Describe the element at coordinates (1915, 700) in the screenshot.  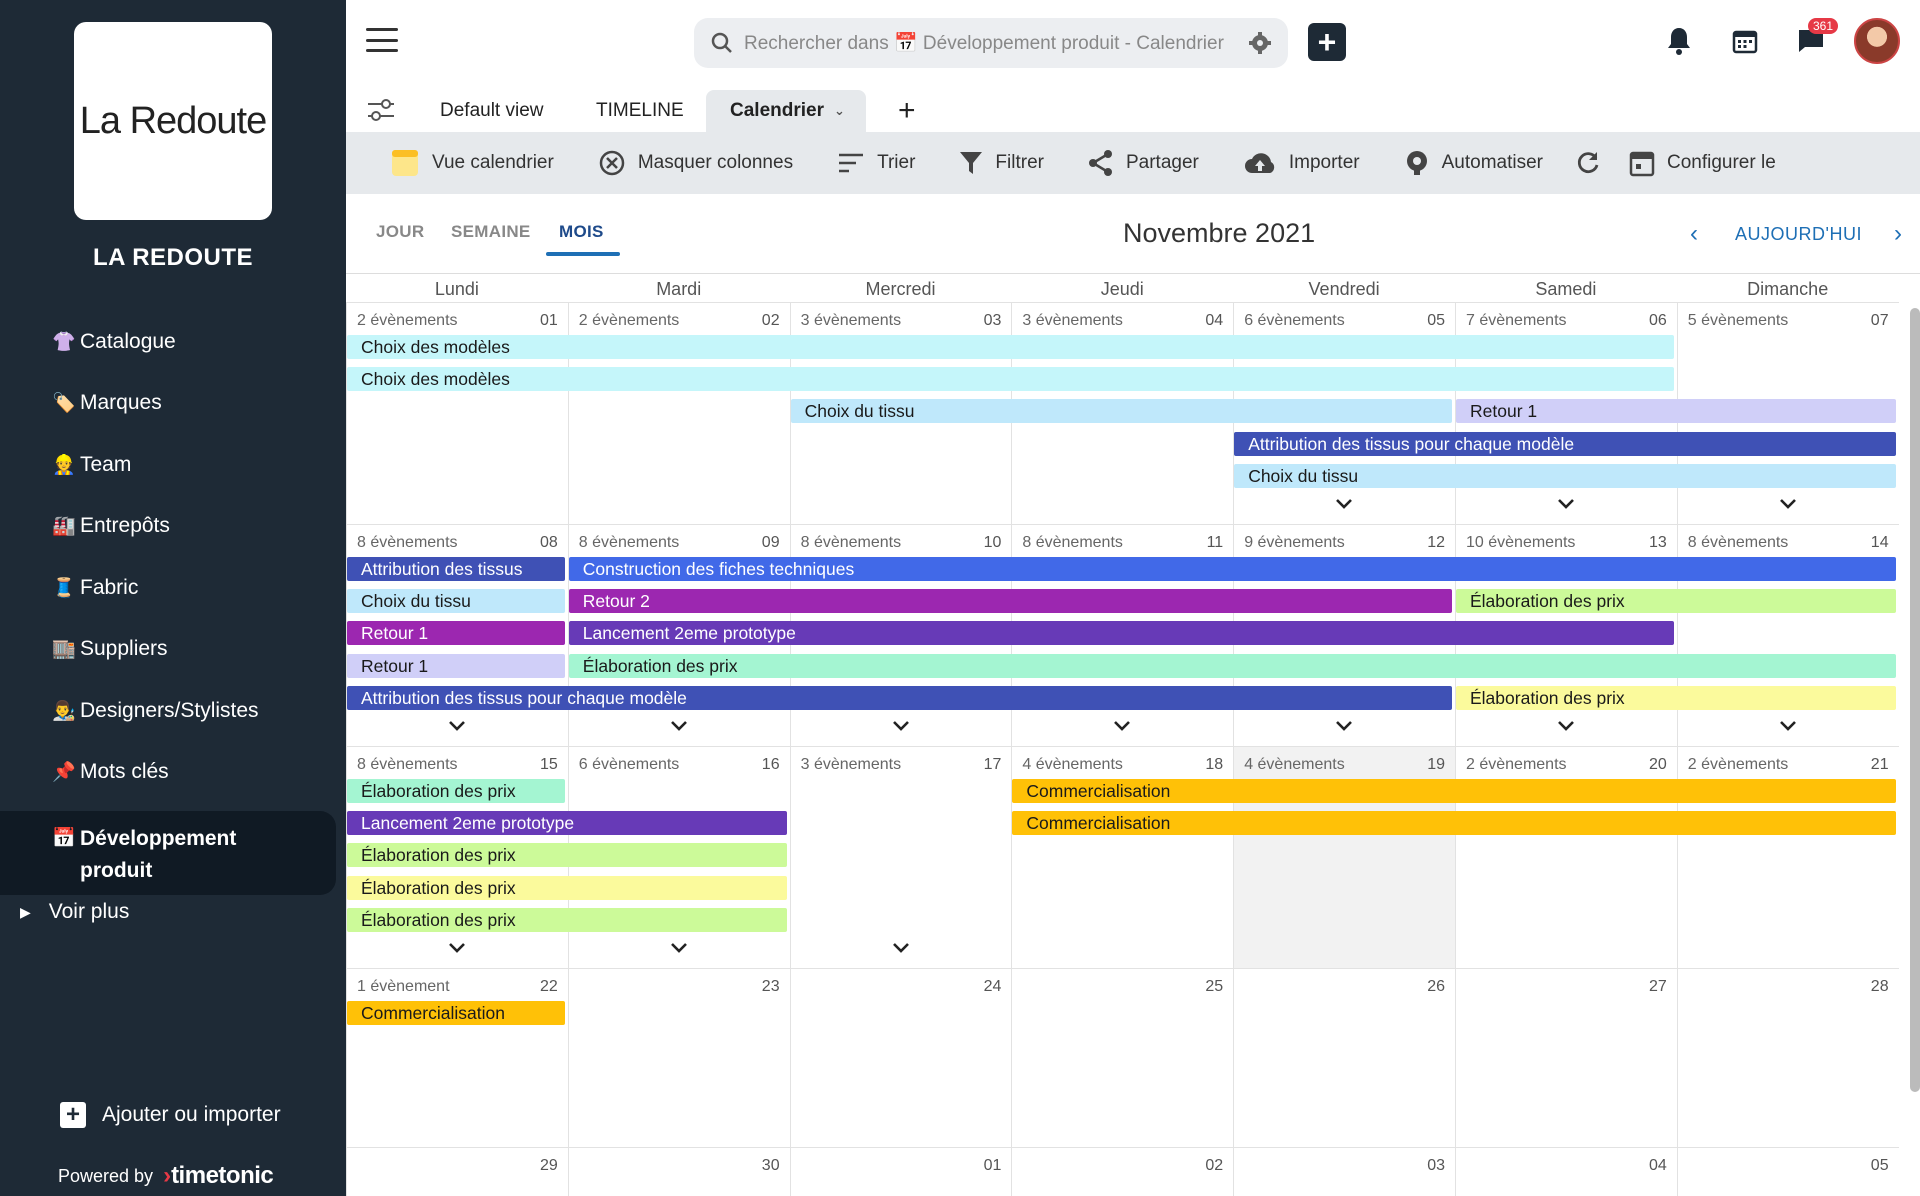
I see `scrollbar` at that location.